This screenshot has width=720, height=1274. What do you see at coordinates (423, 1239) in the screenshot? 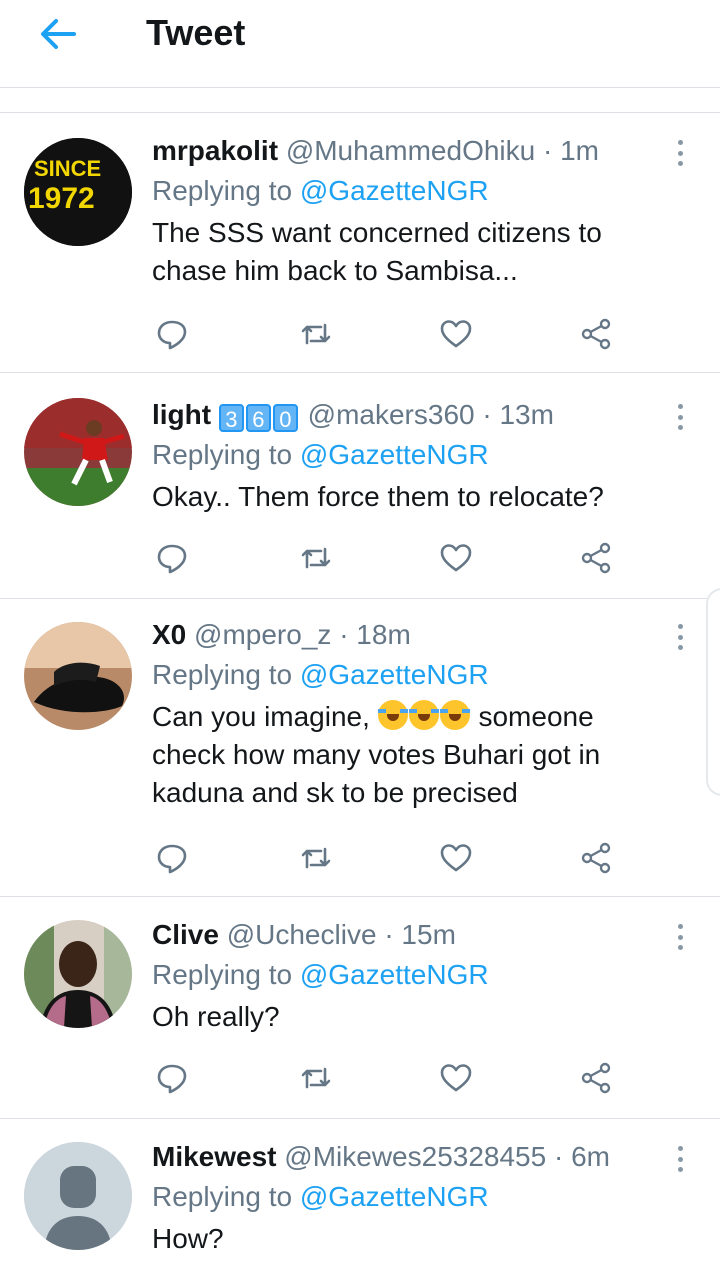
I see `tweet-body: How?` at bounding box center [423, 1239].